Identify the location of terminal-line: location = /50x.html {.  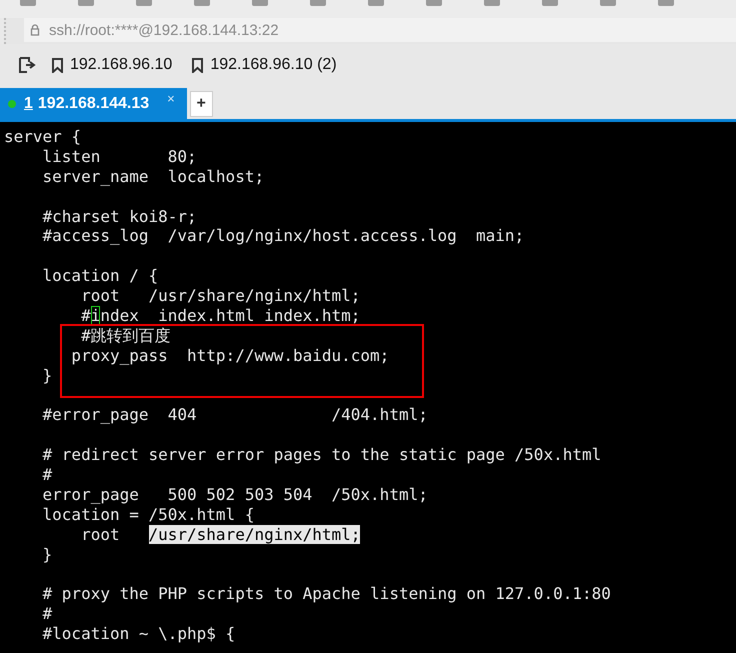
(149, 514).